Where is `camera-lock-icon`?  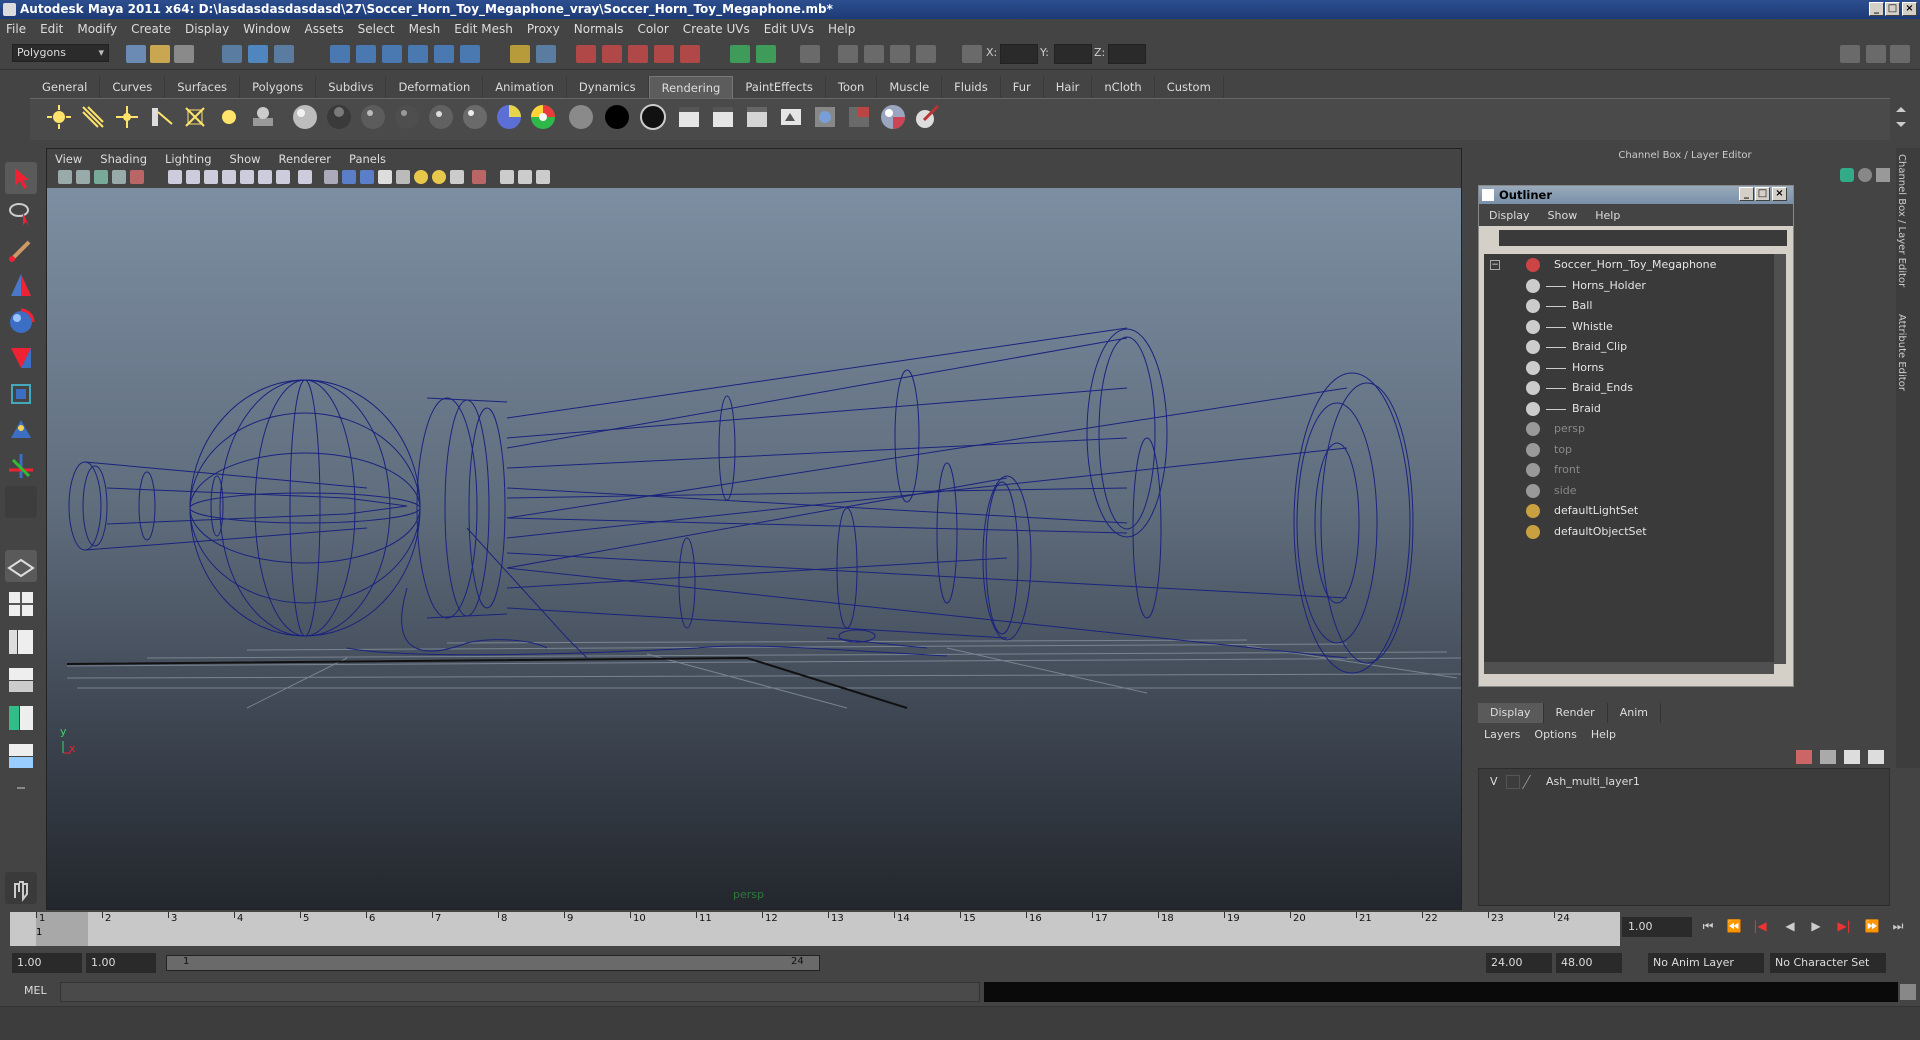
camera-lock-icon is located at coordinates (543, 177).